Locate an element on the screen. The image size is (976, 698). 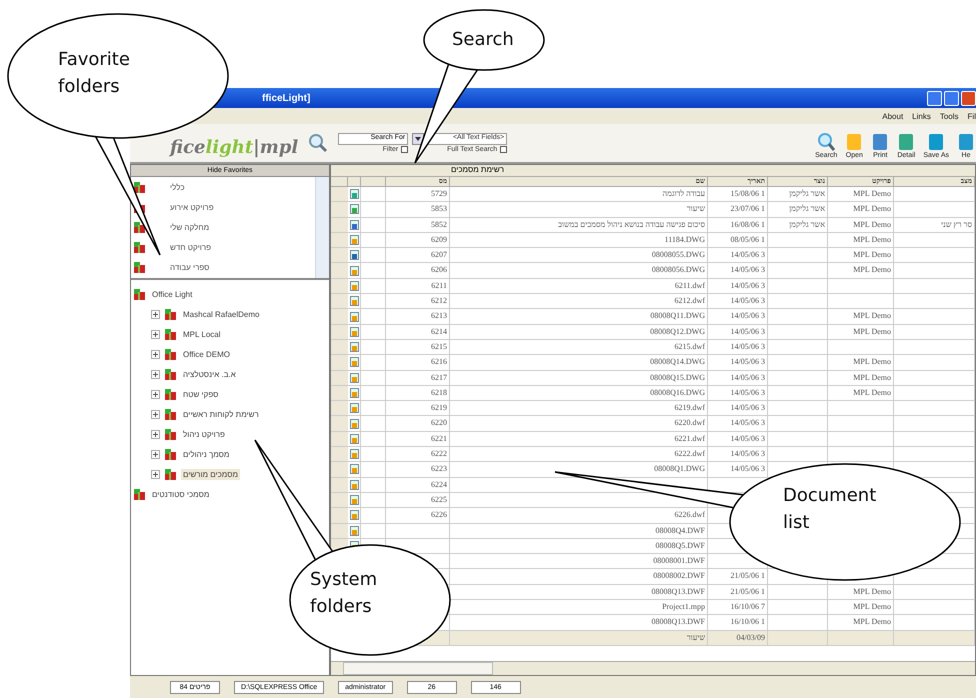
maximize-button is located at coordinates (951, 98).